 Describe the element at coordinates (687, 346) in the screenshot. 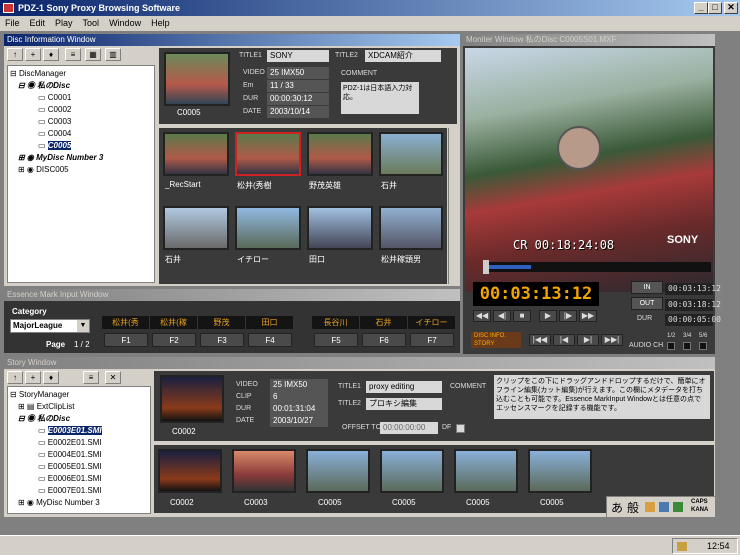

I see `audio-ch-3-4-toggle` at that location.